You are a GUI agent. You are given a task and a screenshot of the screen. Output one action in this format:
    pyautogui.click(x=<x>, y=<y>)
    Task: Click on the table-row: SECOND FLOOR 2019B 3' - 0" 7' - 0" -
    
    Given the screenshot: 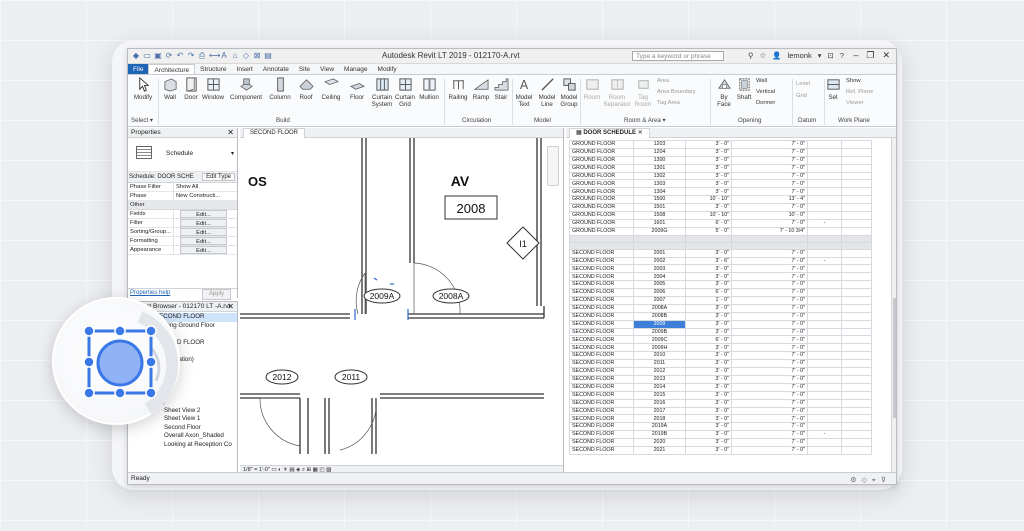 What is the action you would take?
    pyautogui.click(x=720, y=435)
    